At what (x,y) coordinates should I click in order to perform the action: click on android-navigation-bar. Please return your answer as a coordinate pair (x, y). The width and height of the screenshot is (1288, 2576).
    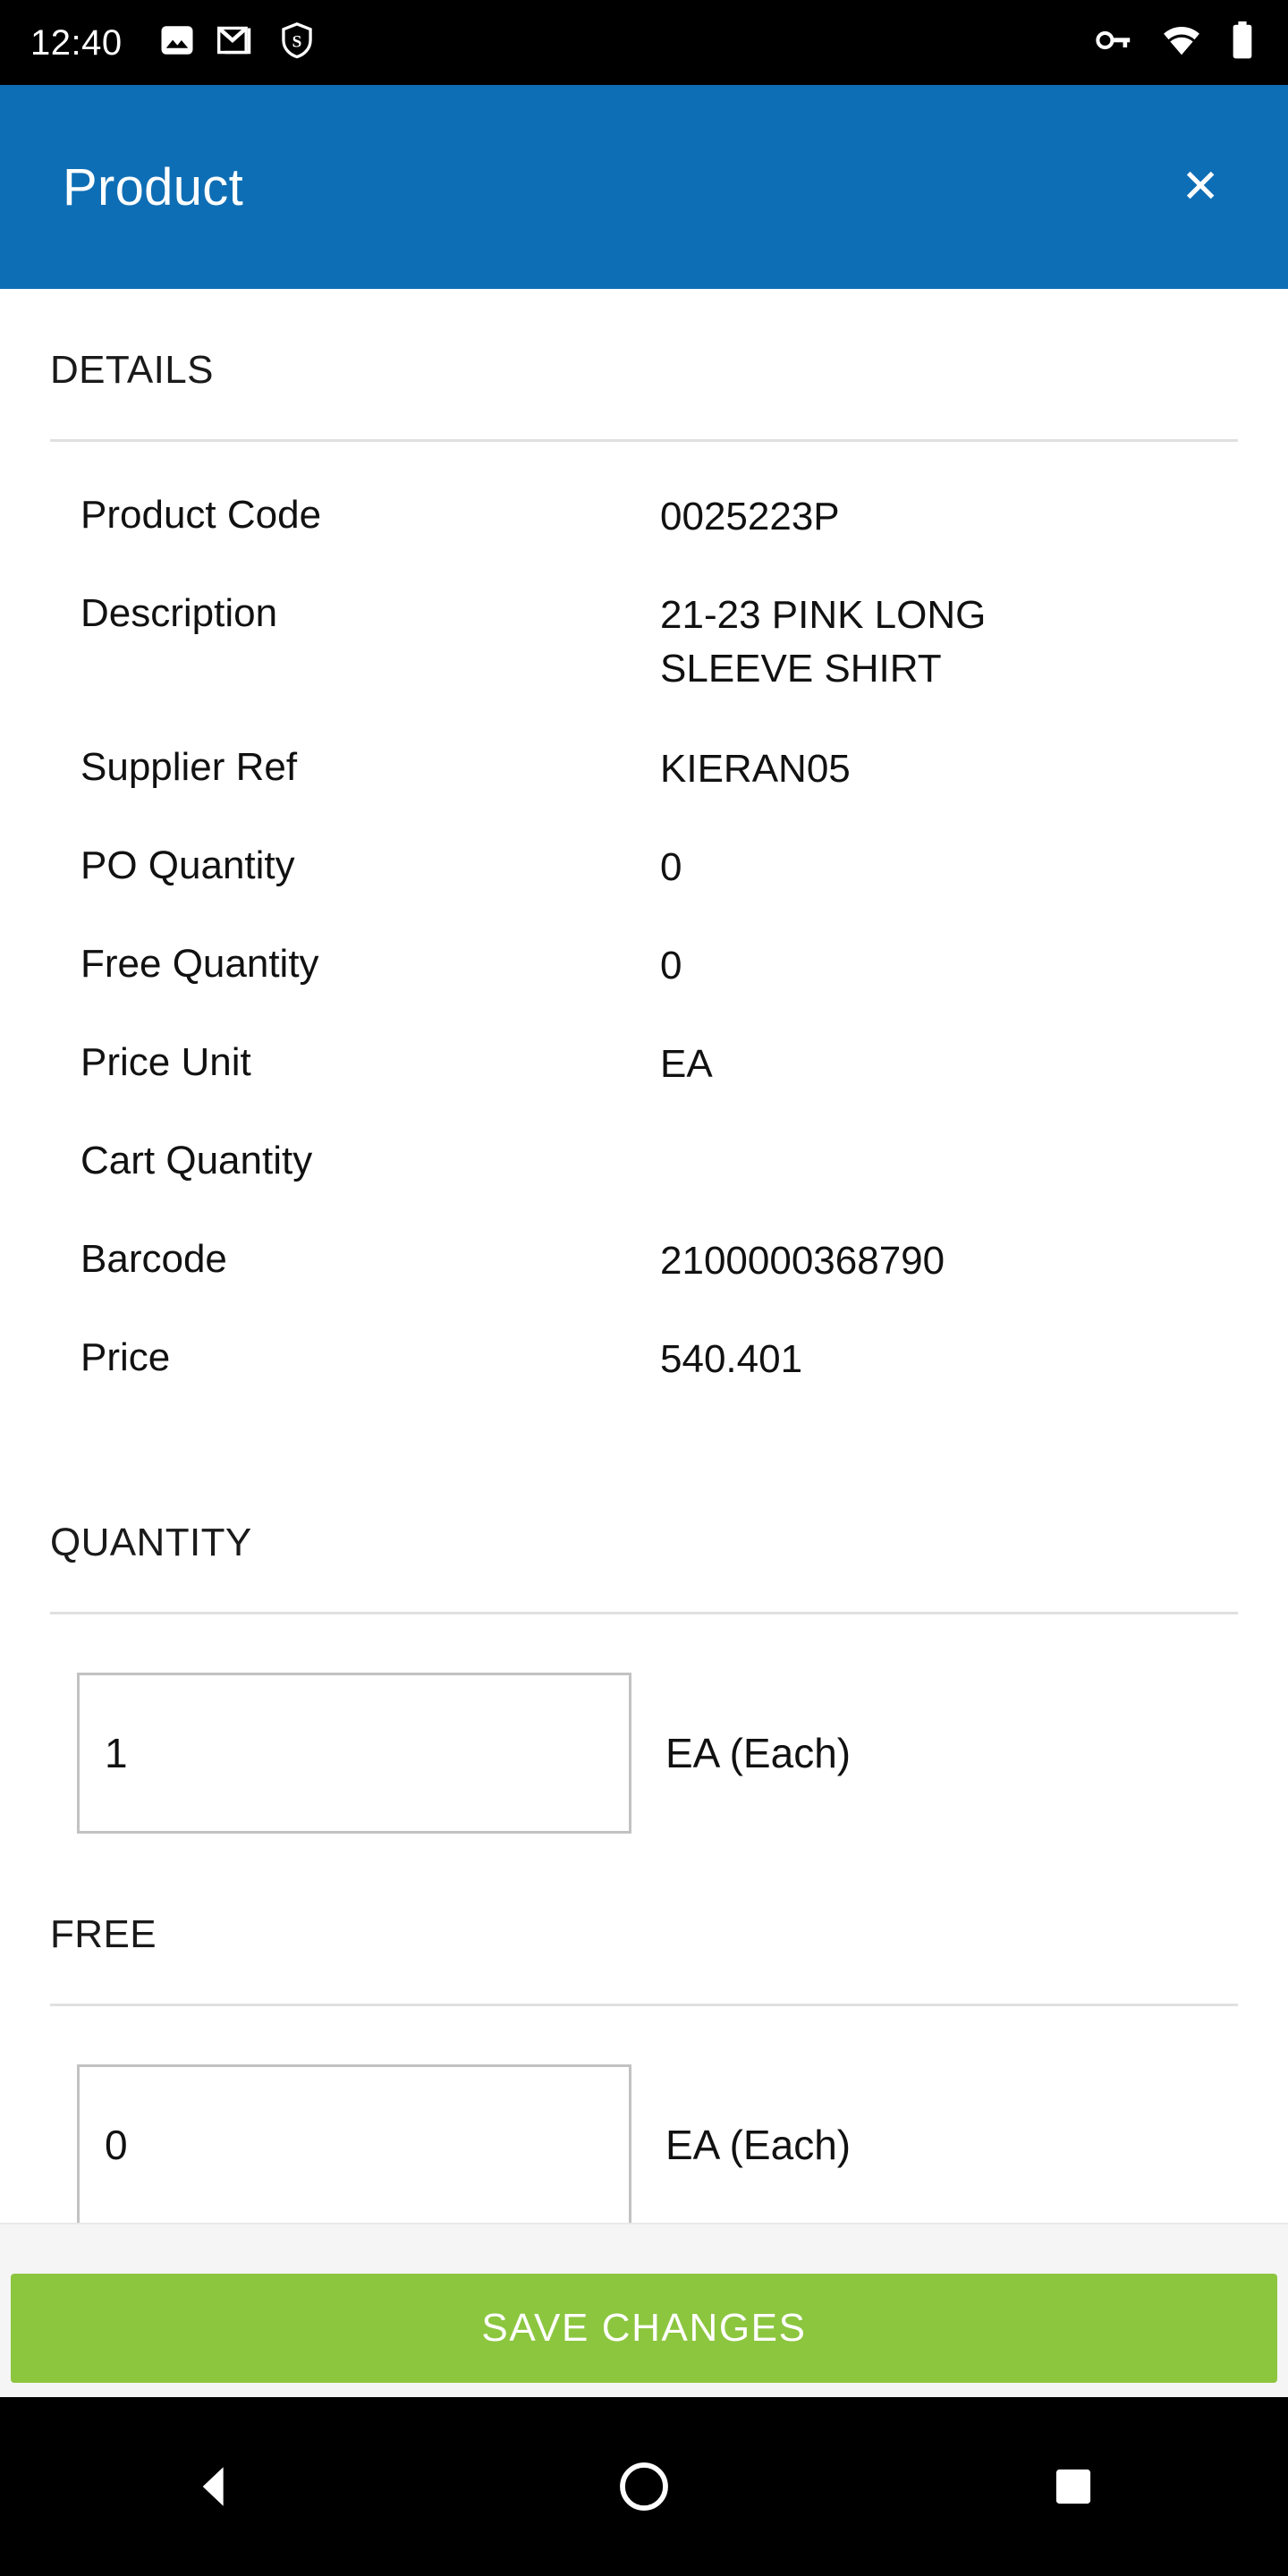
    Looking at the image, I should click on (644, 2486).